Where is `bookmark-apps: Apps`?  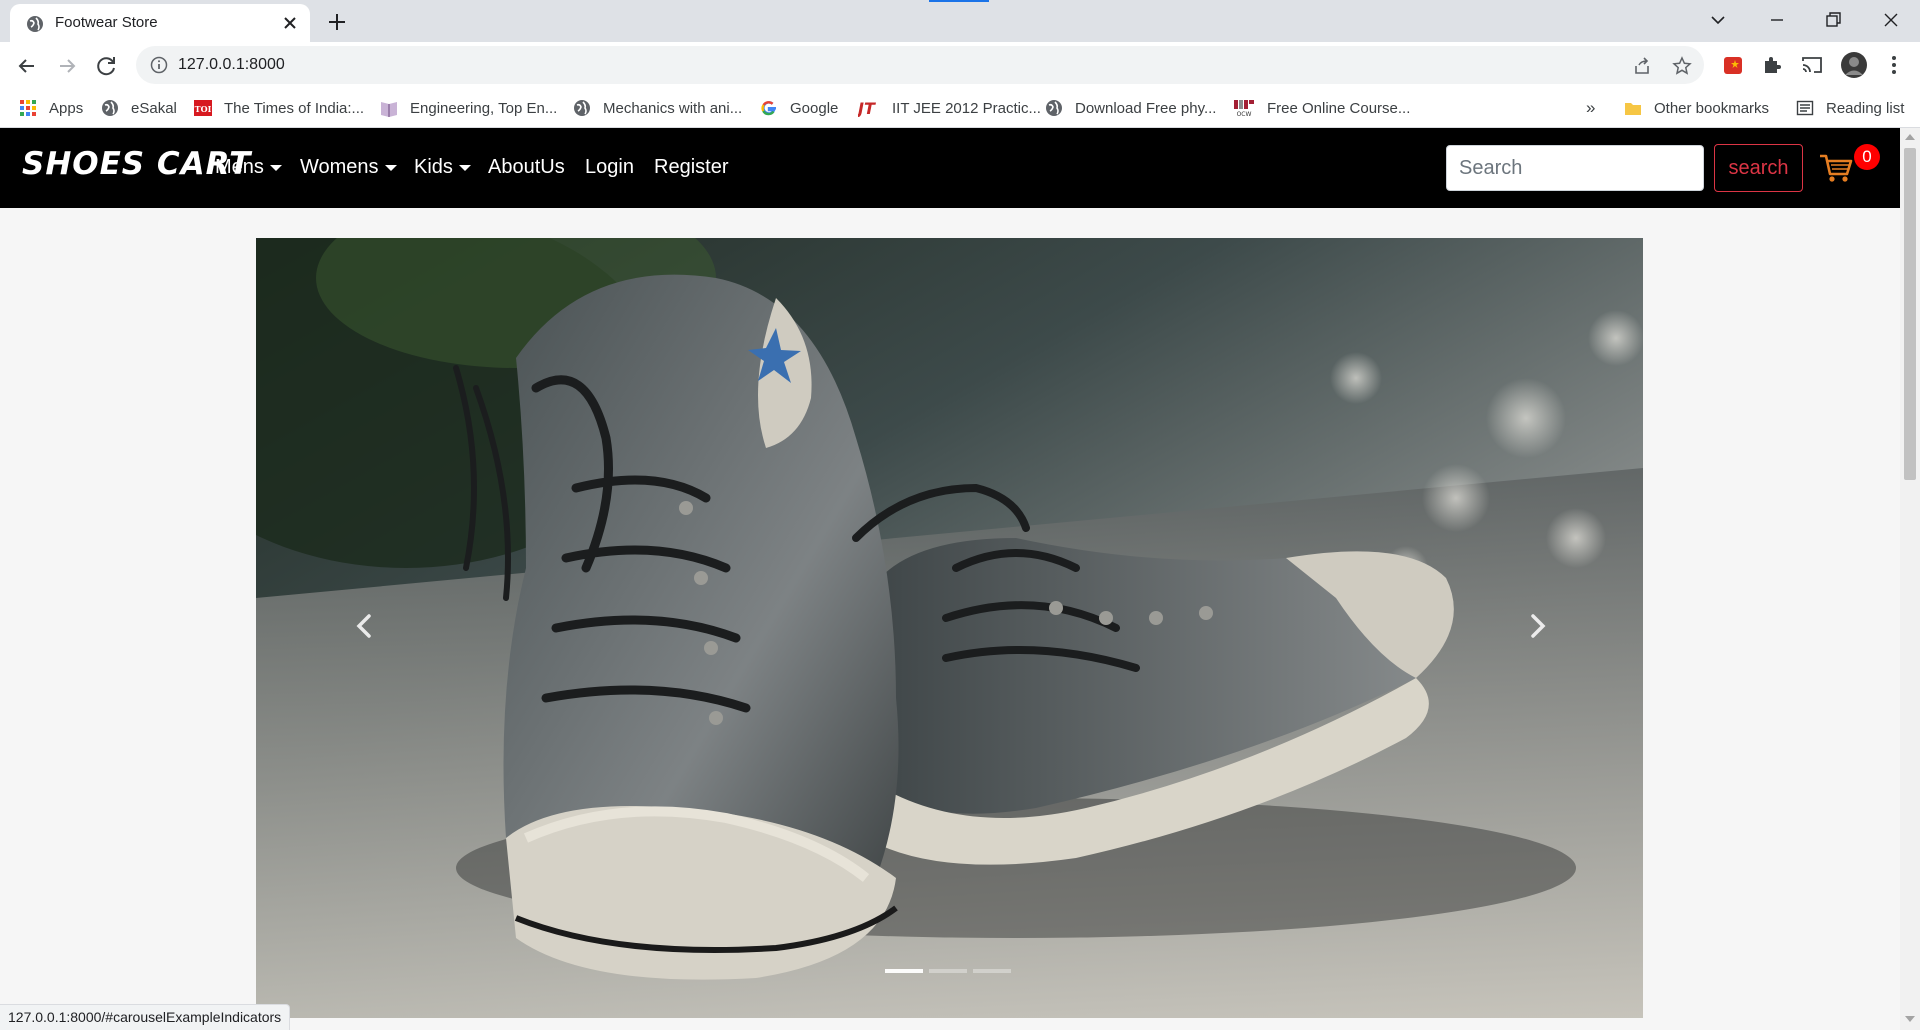 bookmark-apps: Apps is located at coordinates (51, 108).